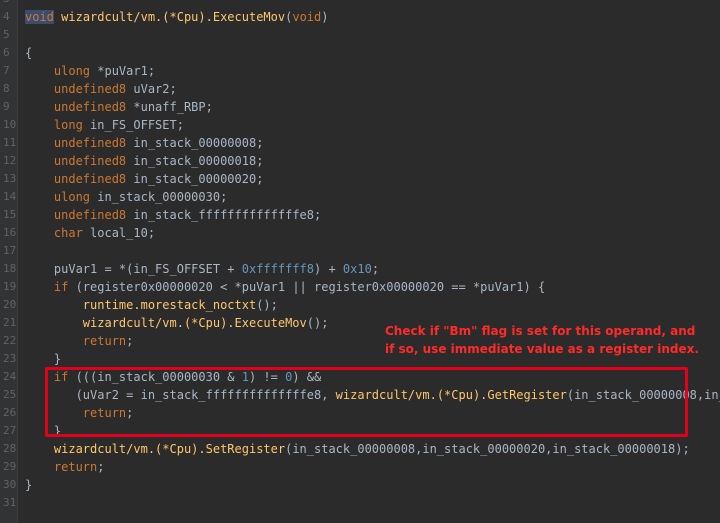 Image resolution: width=720 pixels, height=523 pixels. Describe the element at coordinates (133, 269) in the screenshot. I see `code-token: puVar1 = *(in_FS_OFFSET +` at that location.